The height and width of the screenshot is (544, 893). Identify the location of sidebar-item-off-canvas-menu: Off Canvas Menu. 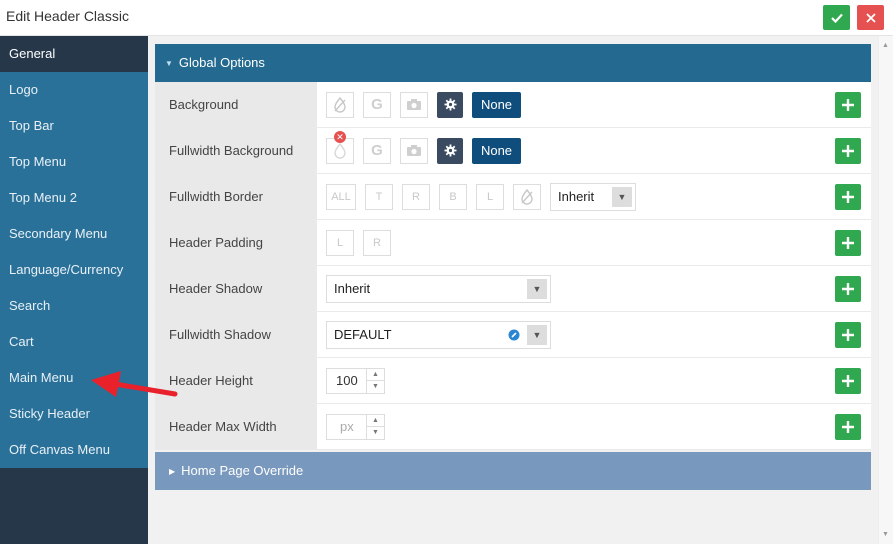
(74, 450).